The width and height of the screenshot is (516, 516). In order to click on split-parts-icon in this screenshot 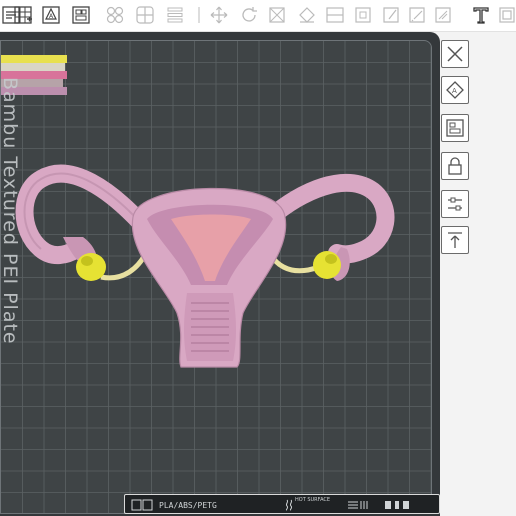, I will do `click(145, 15)`.